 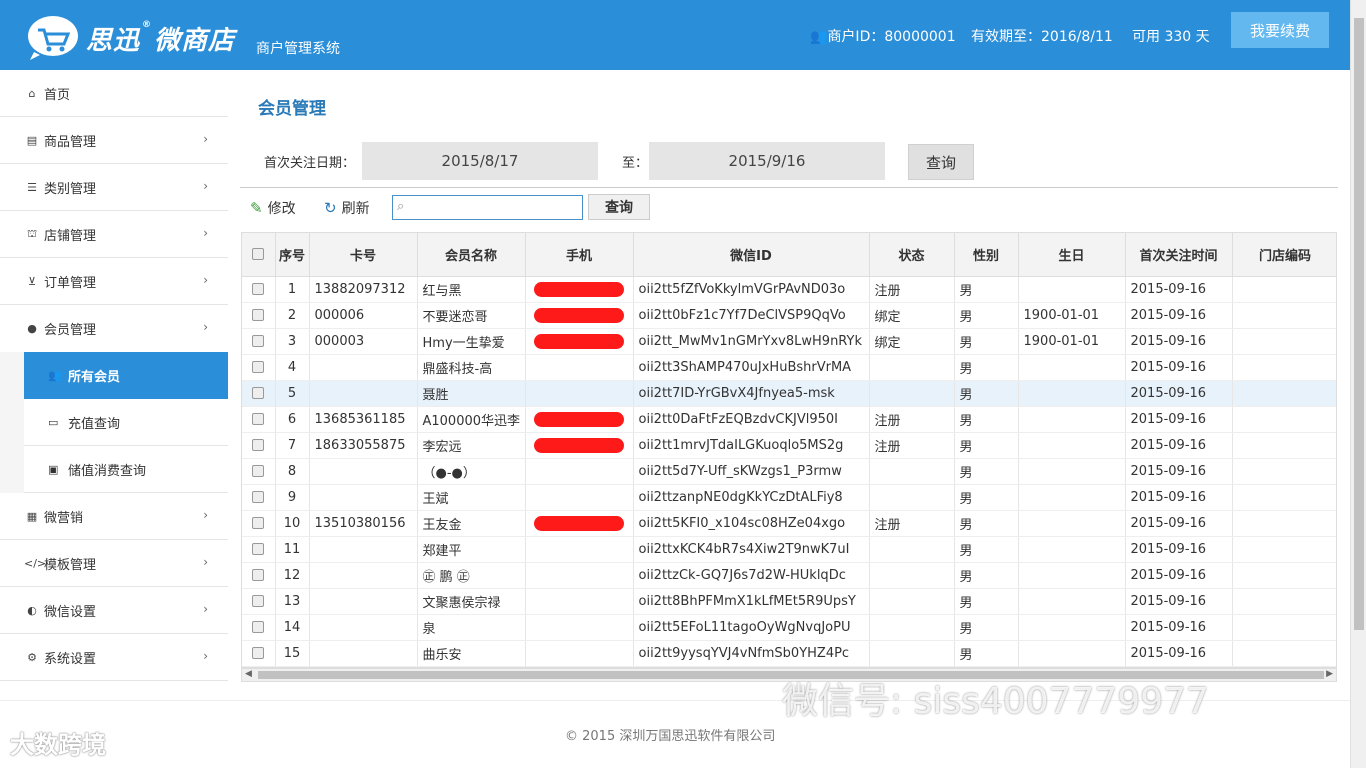 I want to click on col-header: 会员名称, so click(x=471, y=255).